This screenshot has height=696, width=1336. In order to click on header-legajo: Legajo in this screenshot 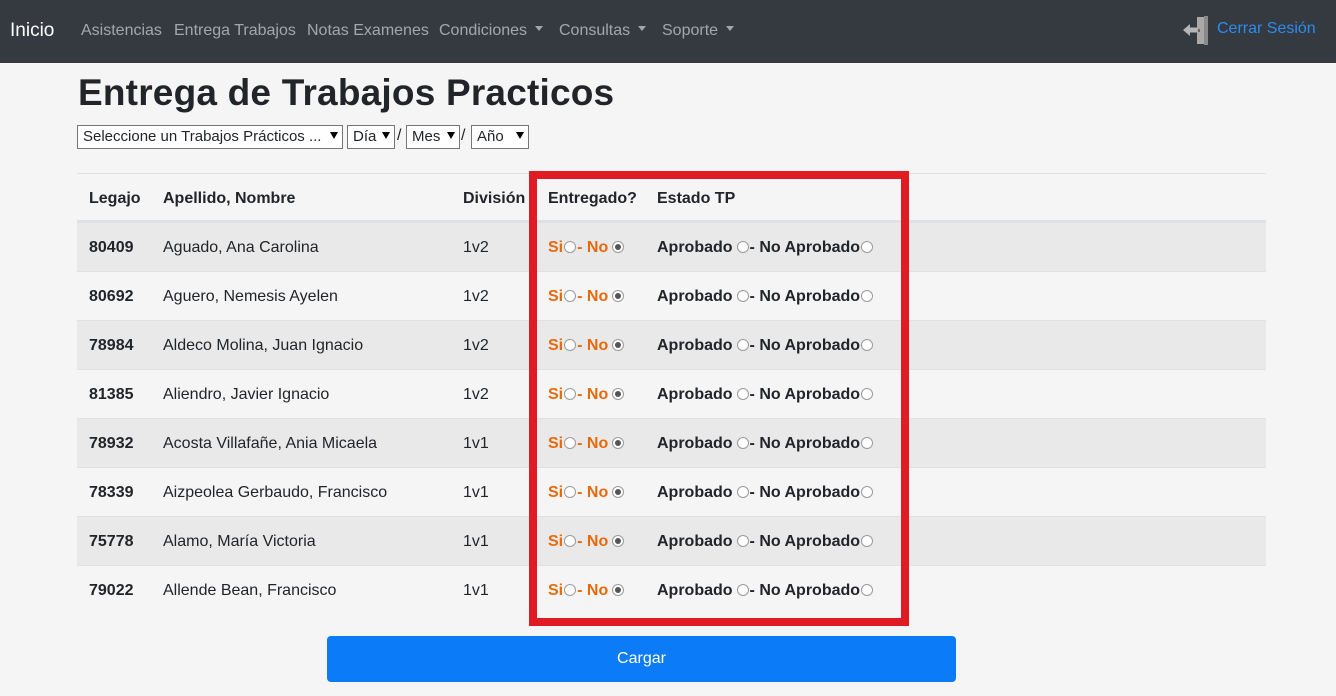, I will do `click(115, 198)`.